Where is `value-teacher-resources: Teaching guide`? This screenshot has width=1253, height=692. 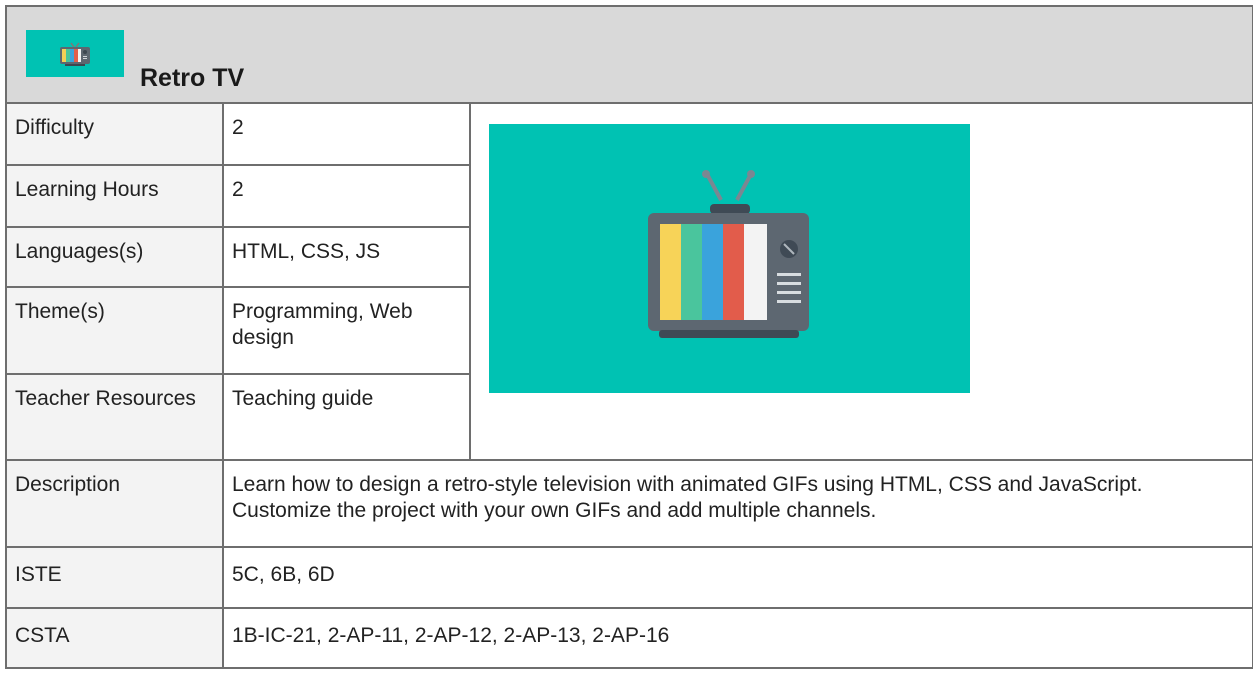
value-teacher-resources: Teaching guide is located at coordinates (346, 417).